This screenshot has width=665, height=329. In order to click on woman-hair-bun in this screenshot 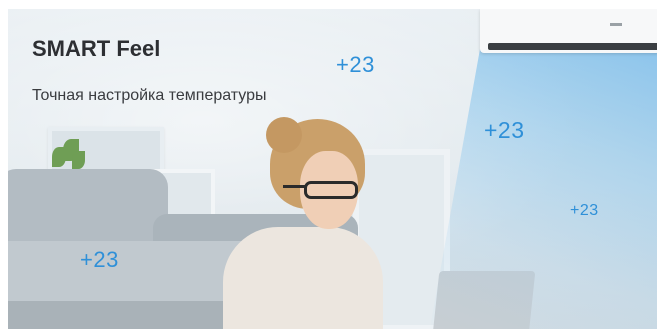, I will do `click(284, 135)`.